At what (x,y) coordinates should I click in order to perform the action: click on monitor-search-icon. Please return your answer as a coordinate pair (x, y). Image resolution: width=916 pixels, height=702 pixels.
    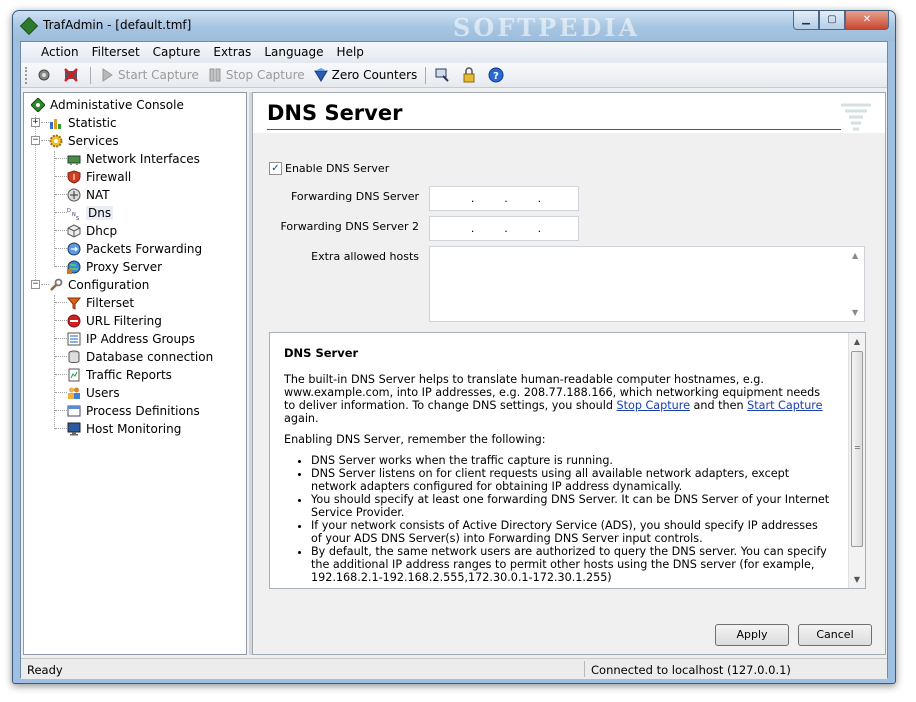
    Looking at the image, I should click on (442, 75).